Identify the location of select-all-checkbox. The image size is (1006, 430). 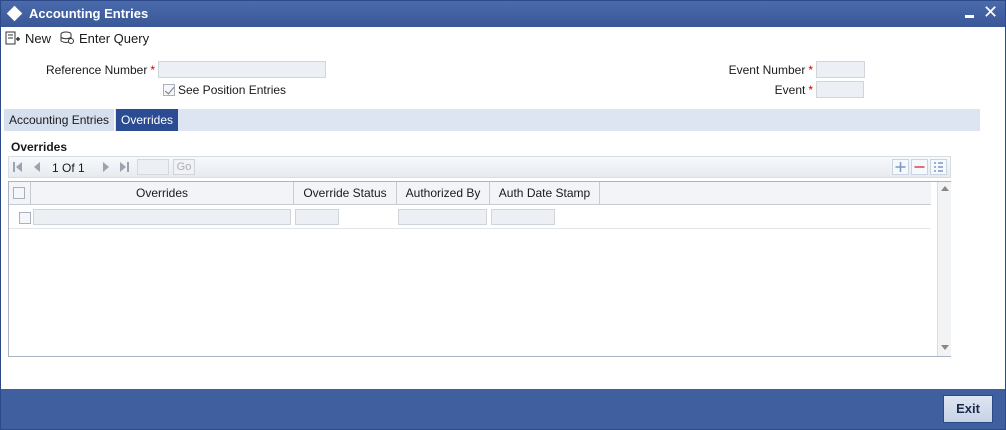
(19, 193).